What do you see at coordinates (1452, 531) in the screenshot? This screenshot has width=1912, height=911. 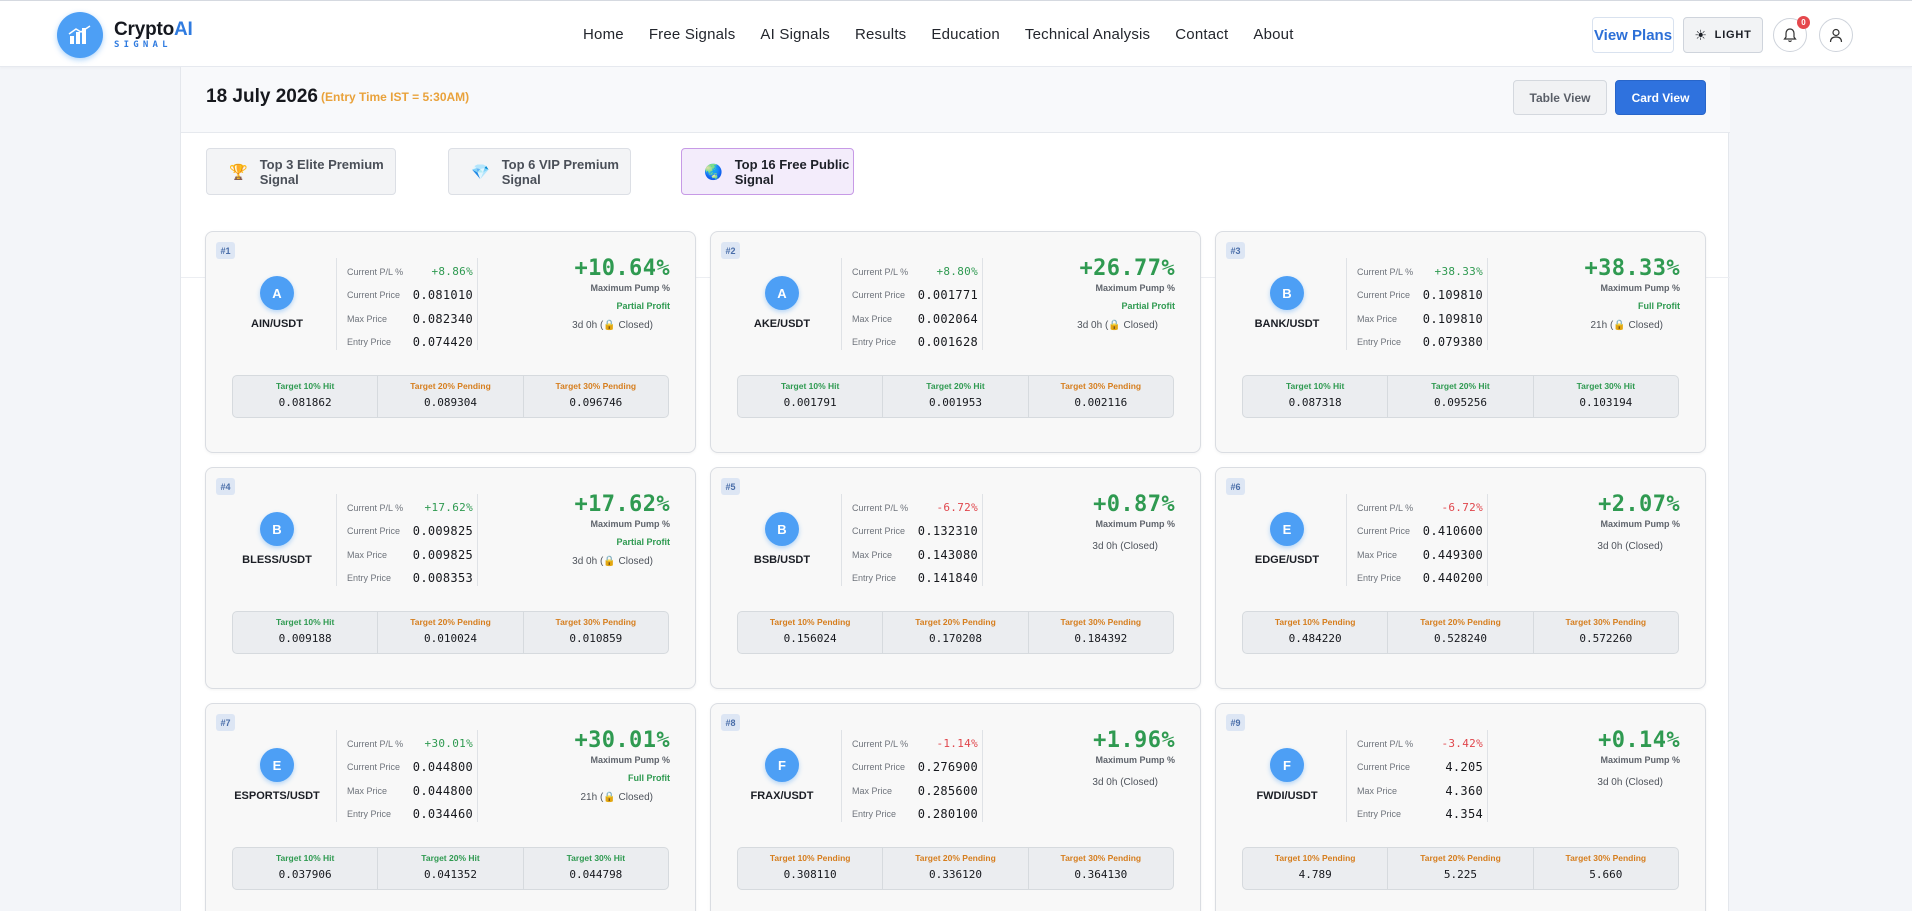 I see `current-price-value: 0.410600` at bounding box center [1452, 531].